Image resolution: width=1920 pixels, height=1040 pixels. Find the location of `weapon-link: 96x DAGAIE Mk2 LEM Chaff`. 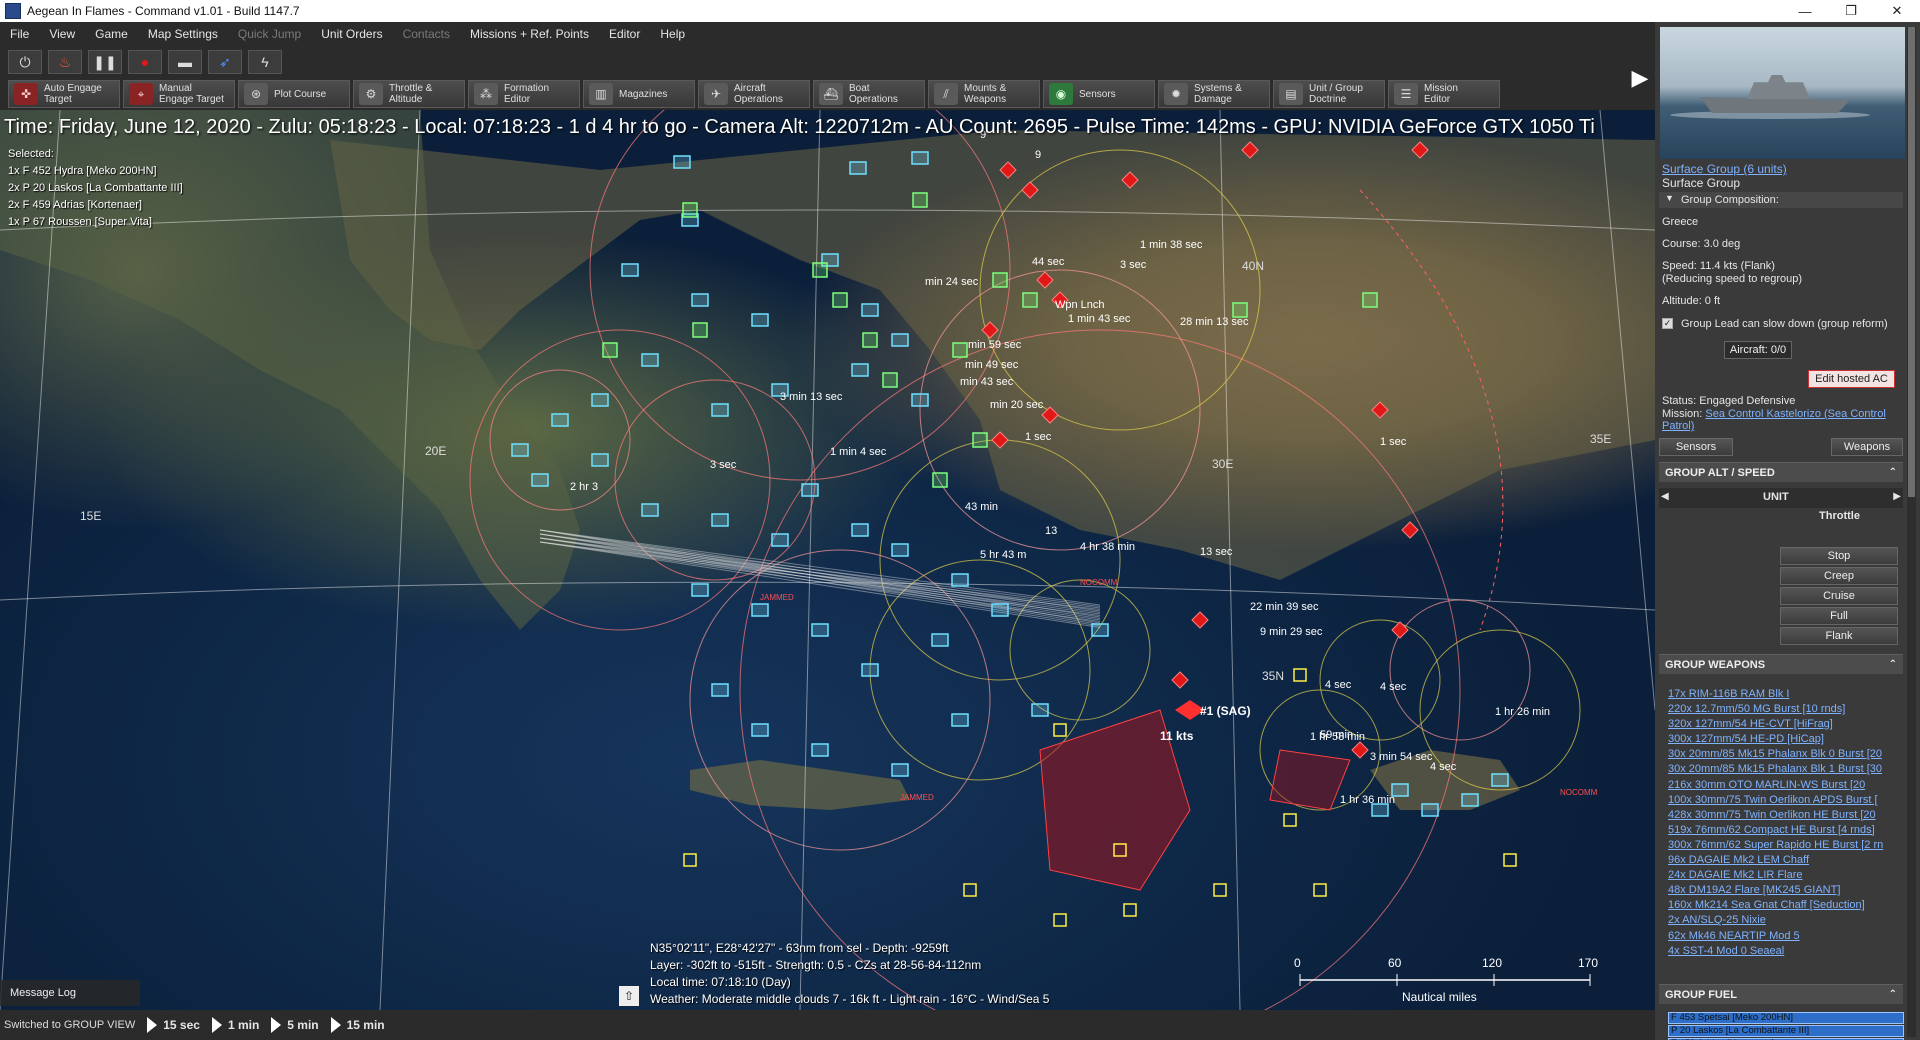

weapon-link: 96x DAGAIE Mk2 LEM Chaff is located at coordinates (1786, 860).